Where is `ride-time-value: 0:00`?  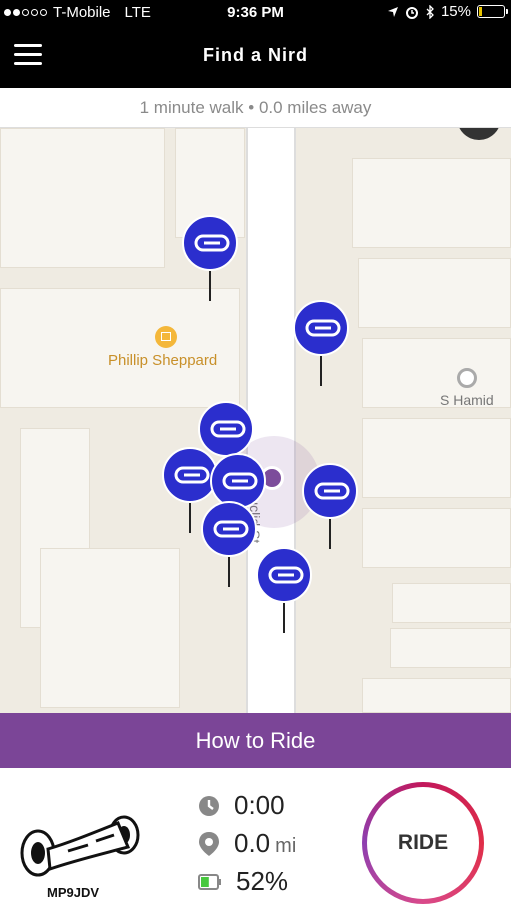
ride-time-value: 0:00 is located at coordinates (259, 805).